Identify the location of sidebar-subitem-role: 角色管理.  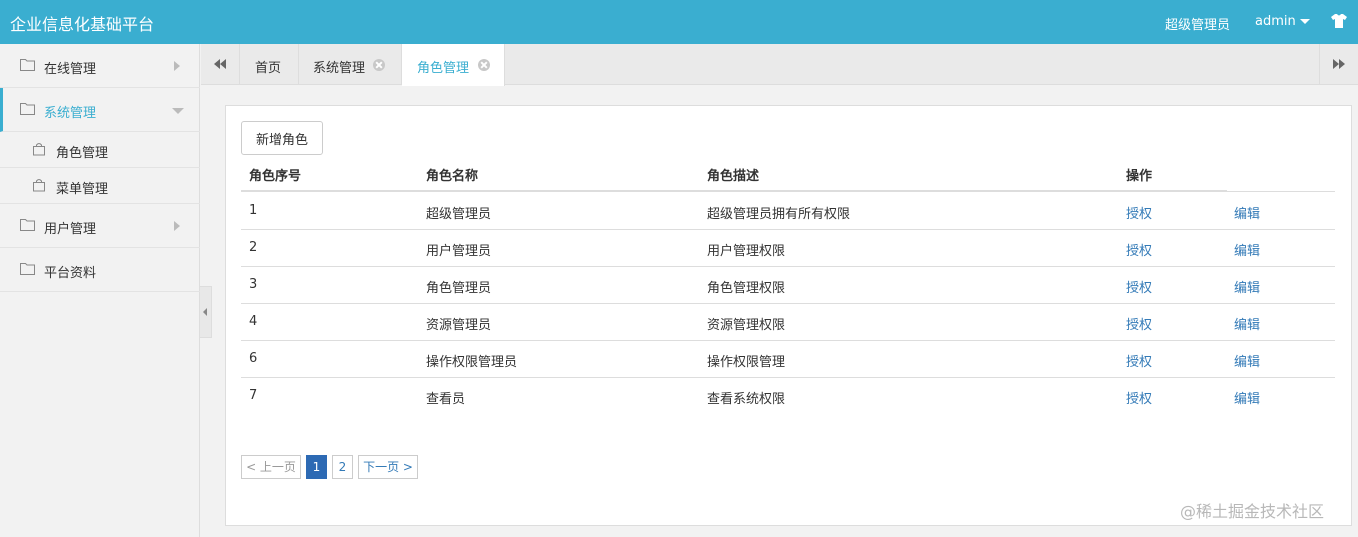
(100, 150).